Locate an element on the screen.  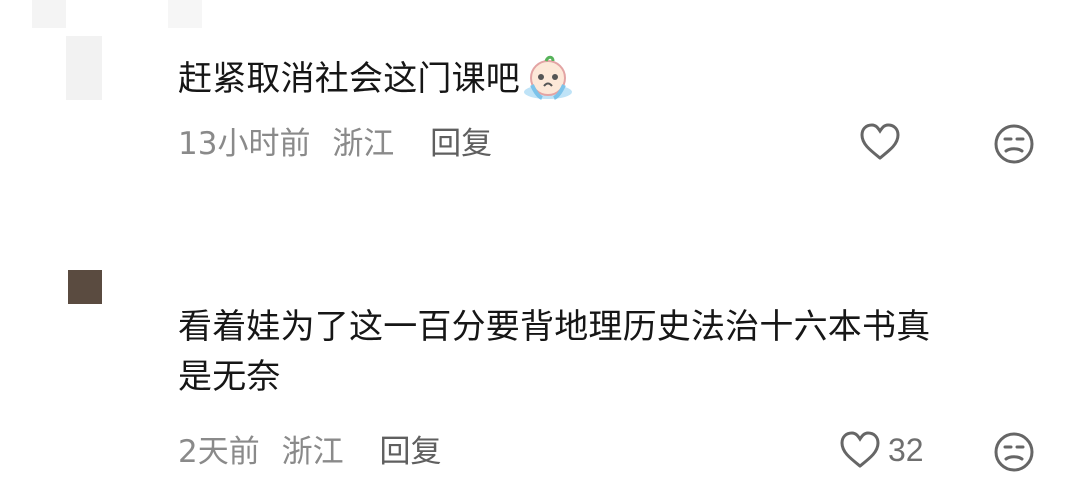
comment-text: 赶紧取消社会这门课吧 is located at coordinates (376, 84).